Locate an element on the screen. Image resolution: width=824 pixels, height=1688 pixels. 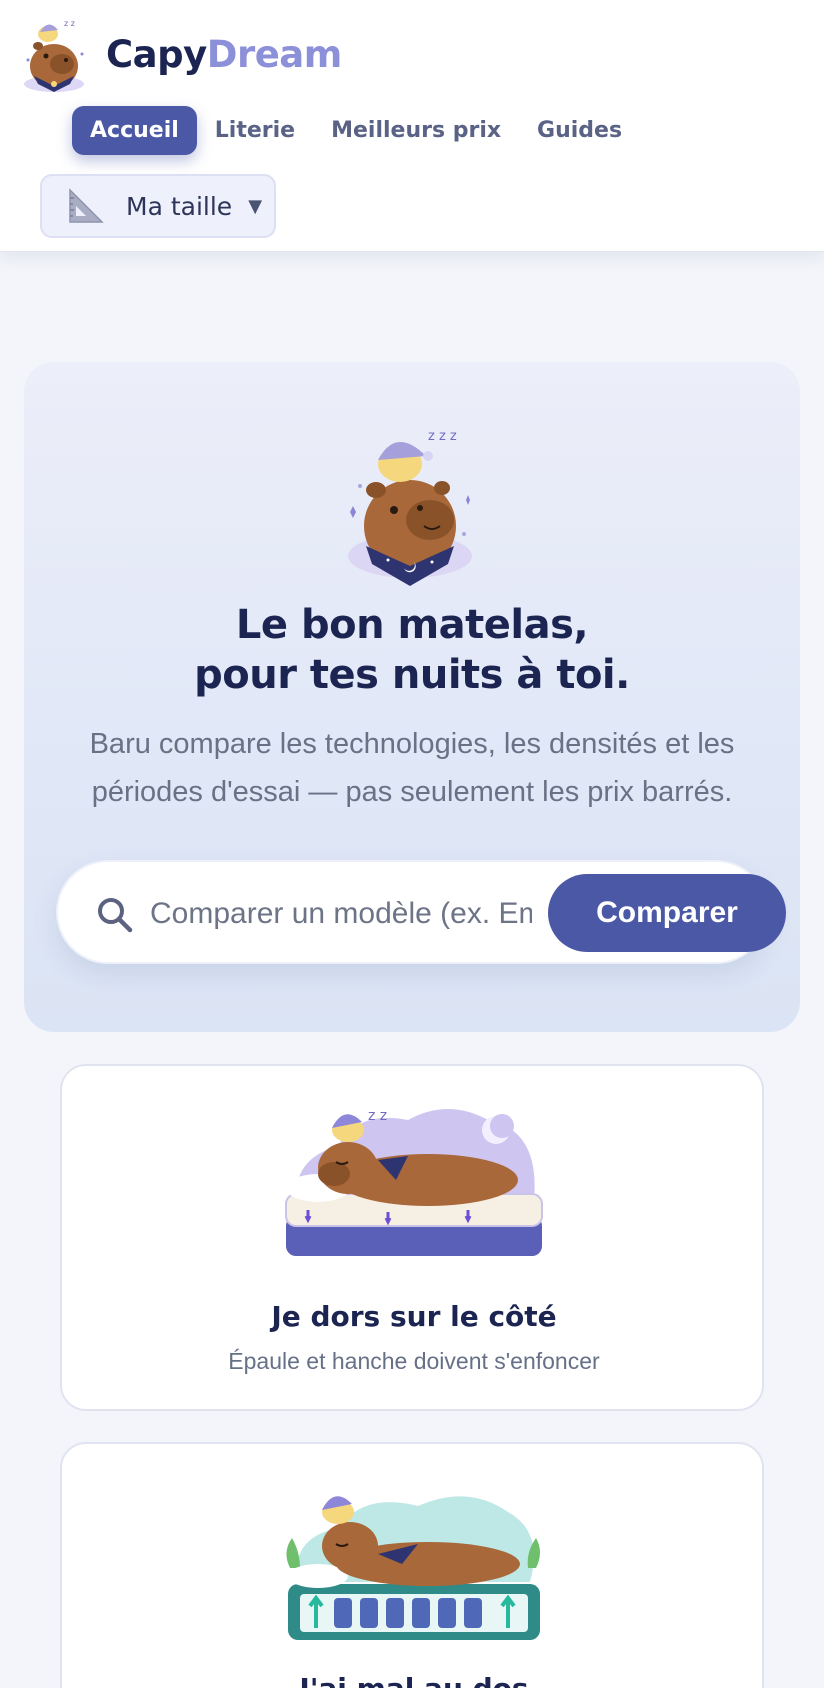
capybara-logo-icon: z z is located at coordinates (54, 55).